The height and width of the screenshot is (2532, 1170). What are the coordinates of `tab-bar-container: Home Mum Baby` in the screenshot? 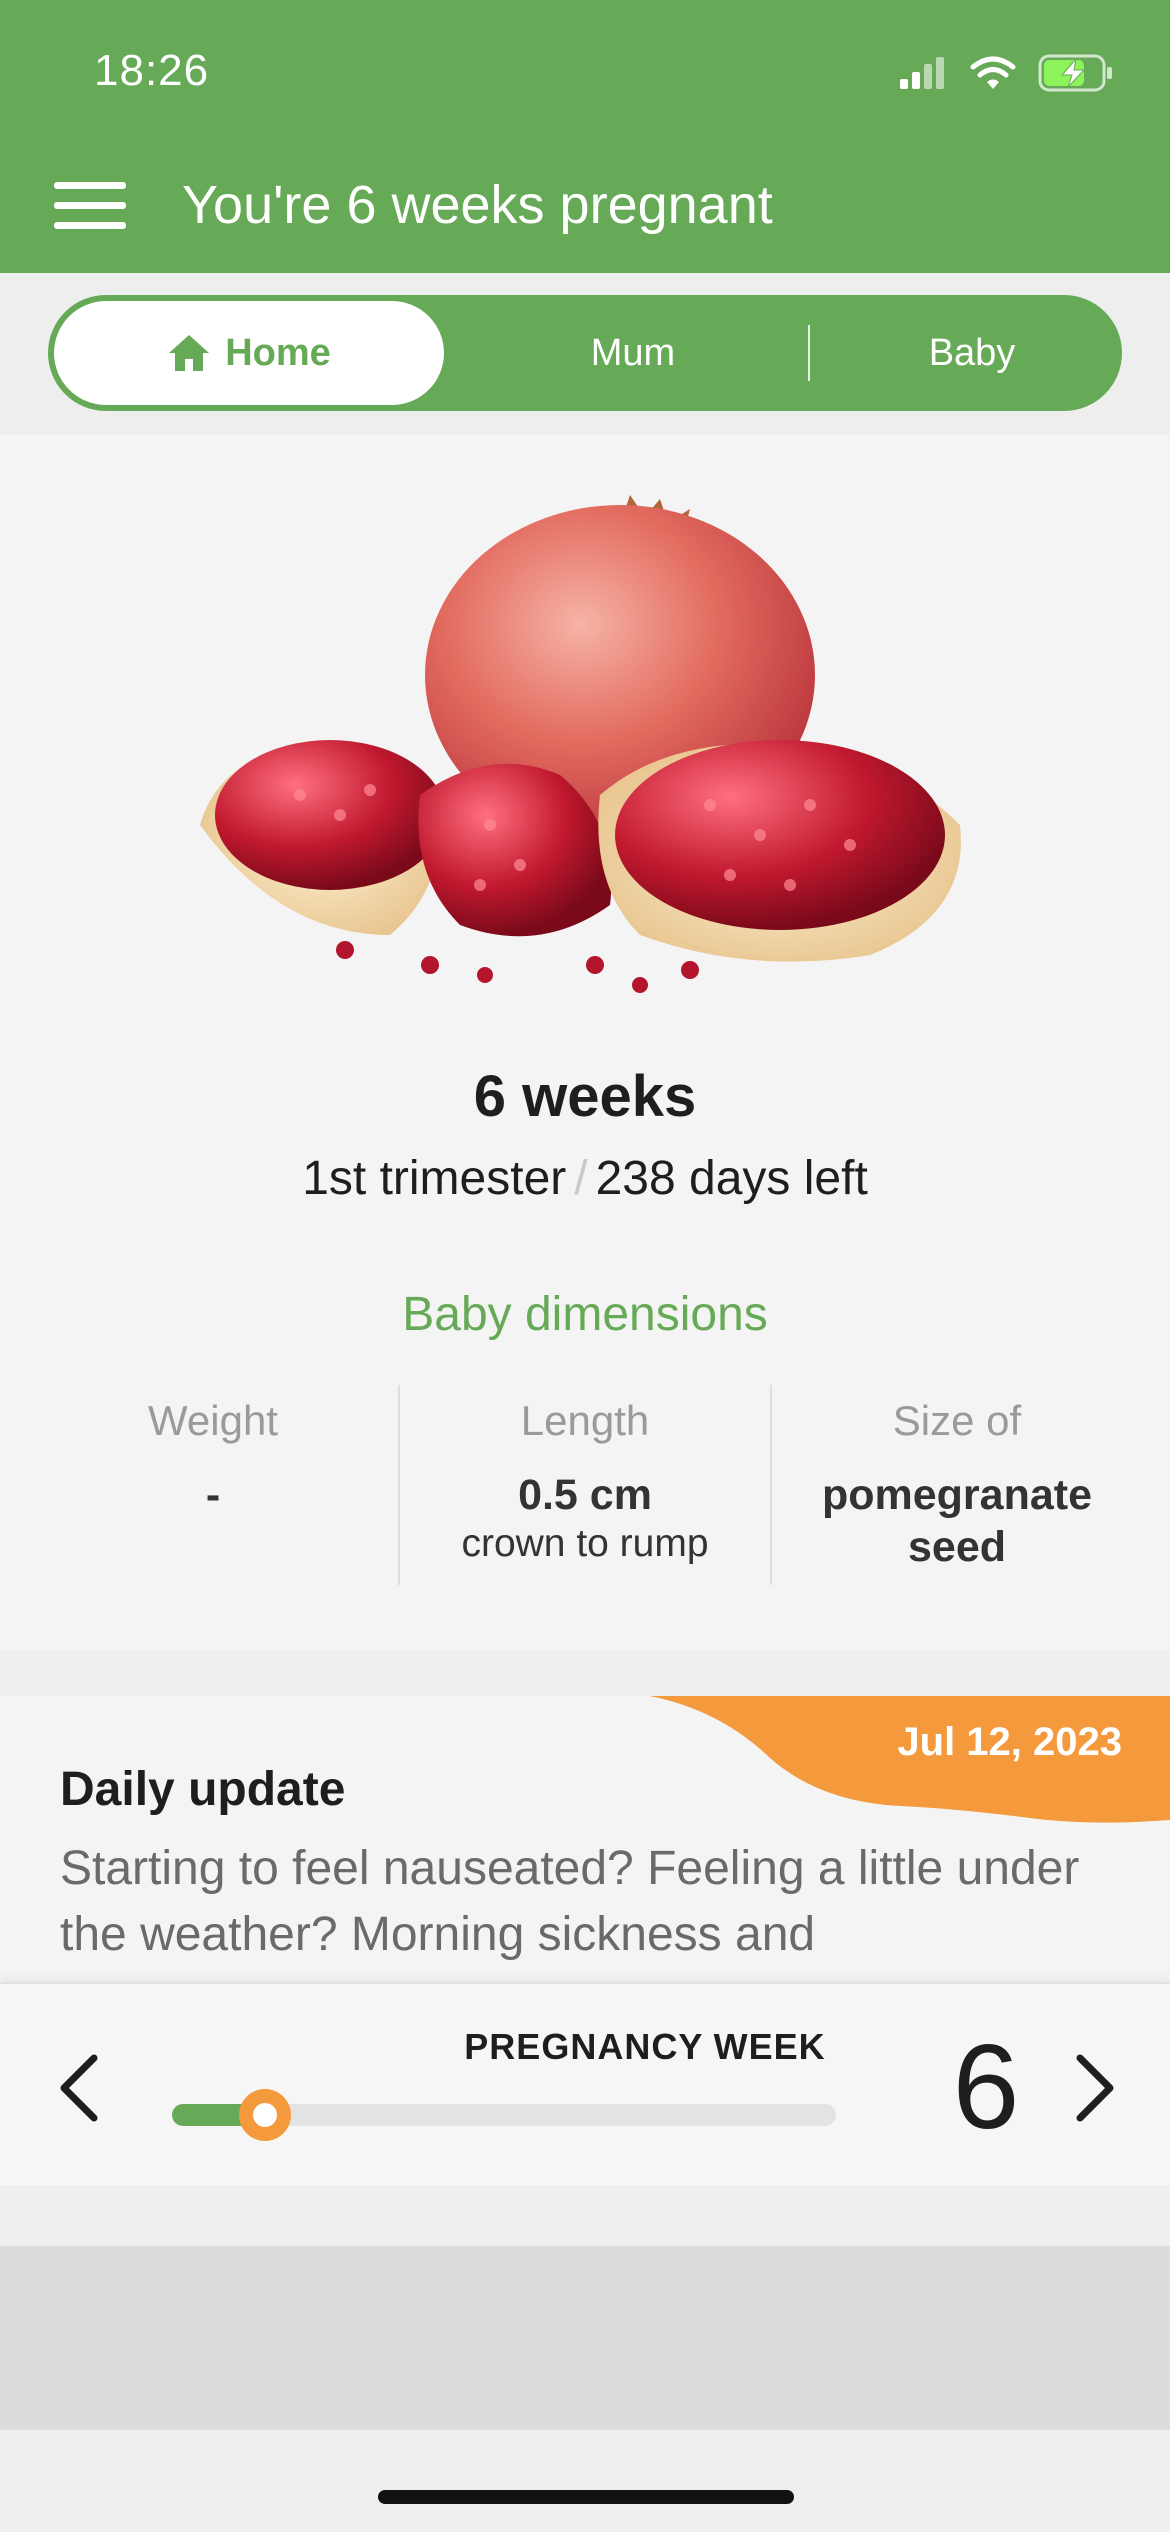 It's located at (585, 354).